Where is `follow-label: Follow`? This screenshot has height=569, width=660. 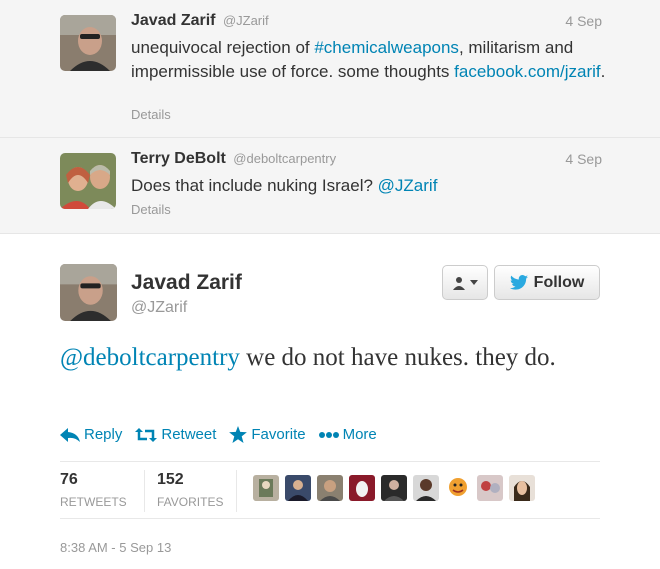
follow-label: Follow is located at coordinates (559, 282).